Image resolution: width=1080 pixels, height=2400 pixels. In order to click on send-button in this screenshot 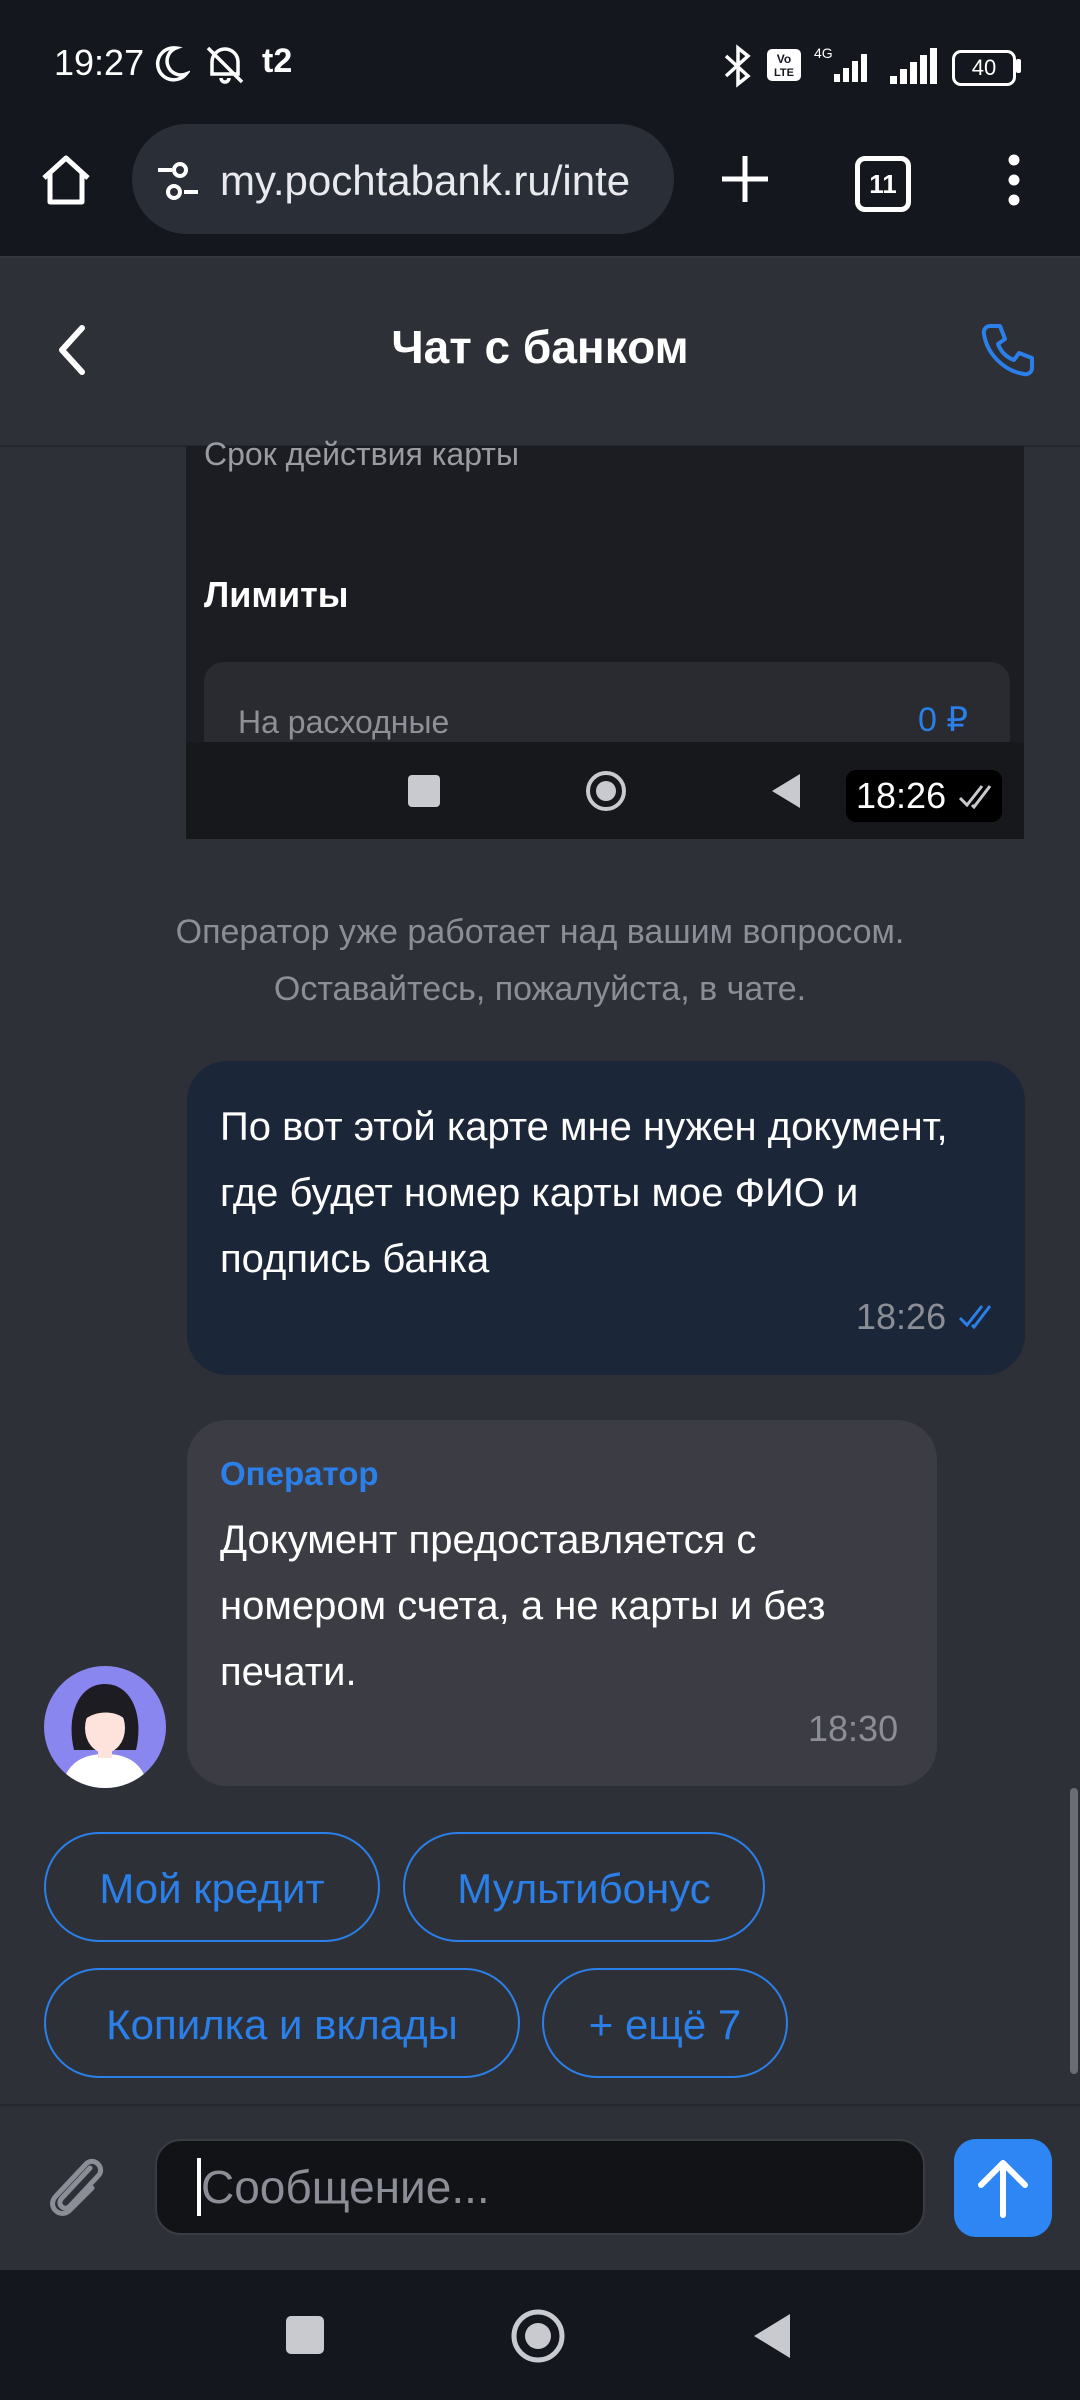, I will do `click(1003, 2188)`.